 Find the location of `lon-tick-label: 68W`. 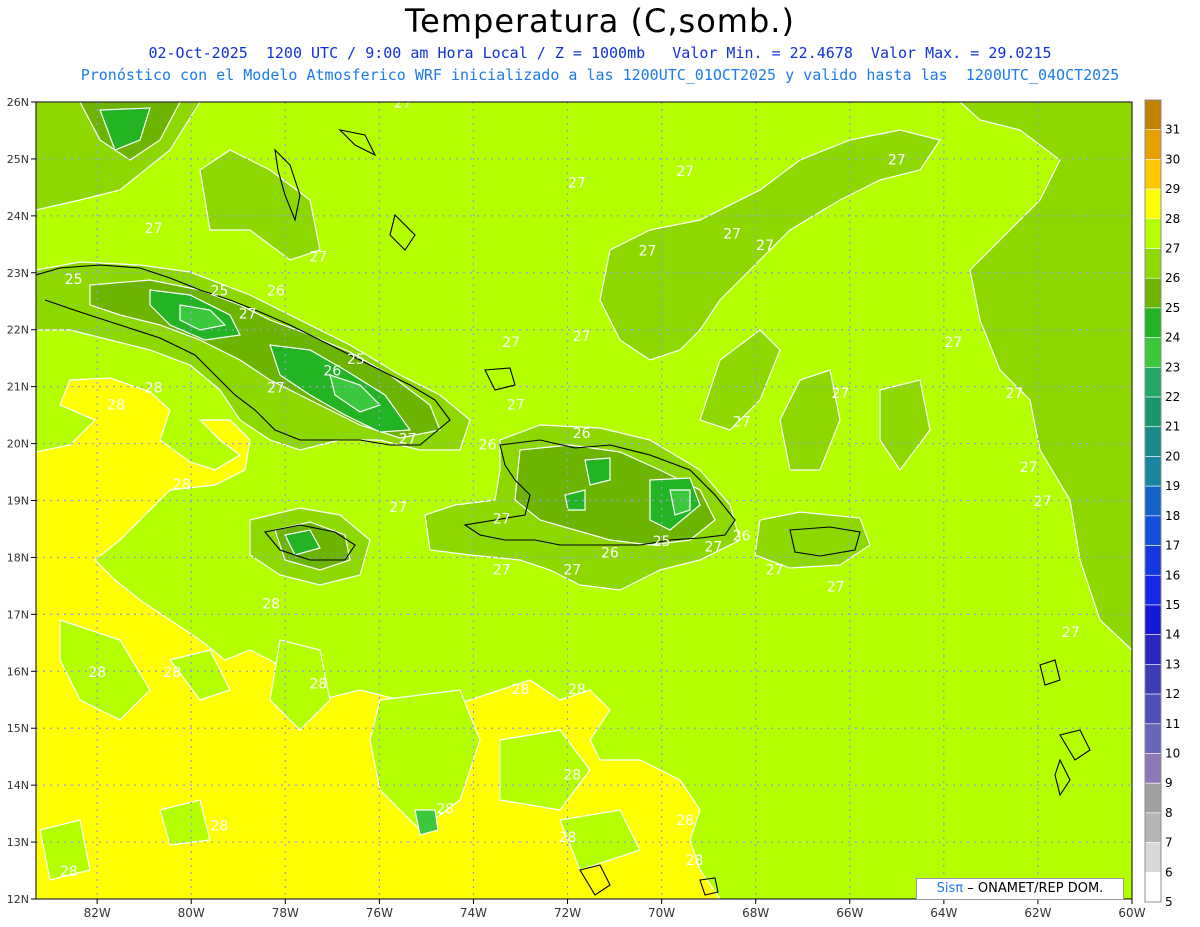

lon-tick-label: 68W is located at coordinates (755, 913).